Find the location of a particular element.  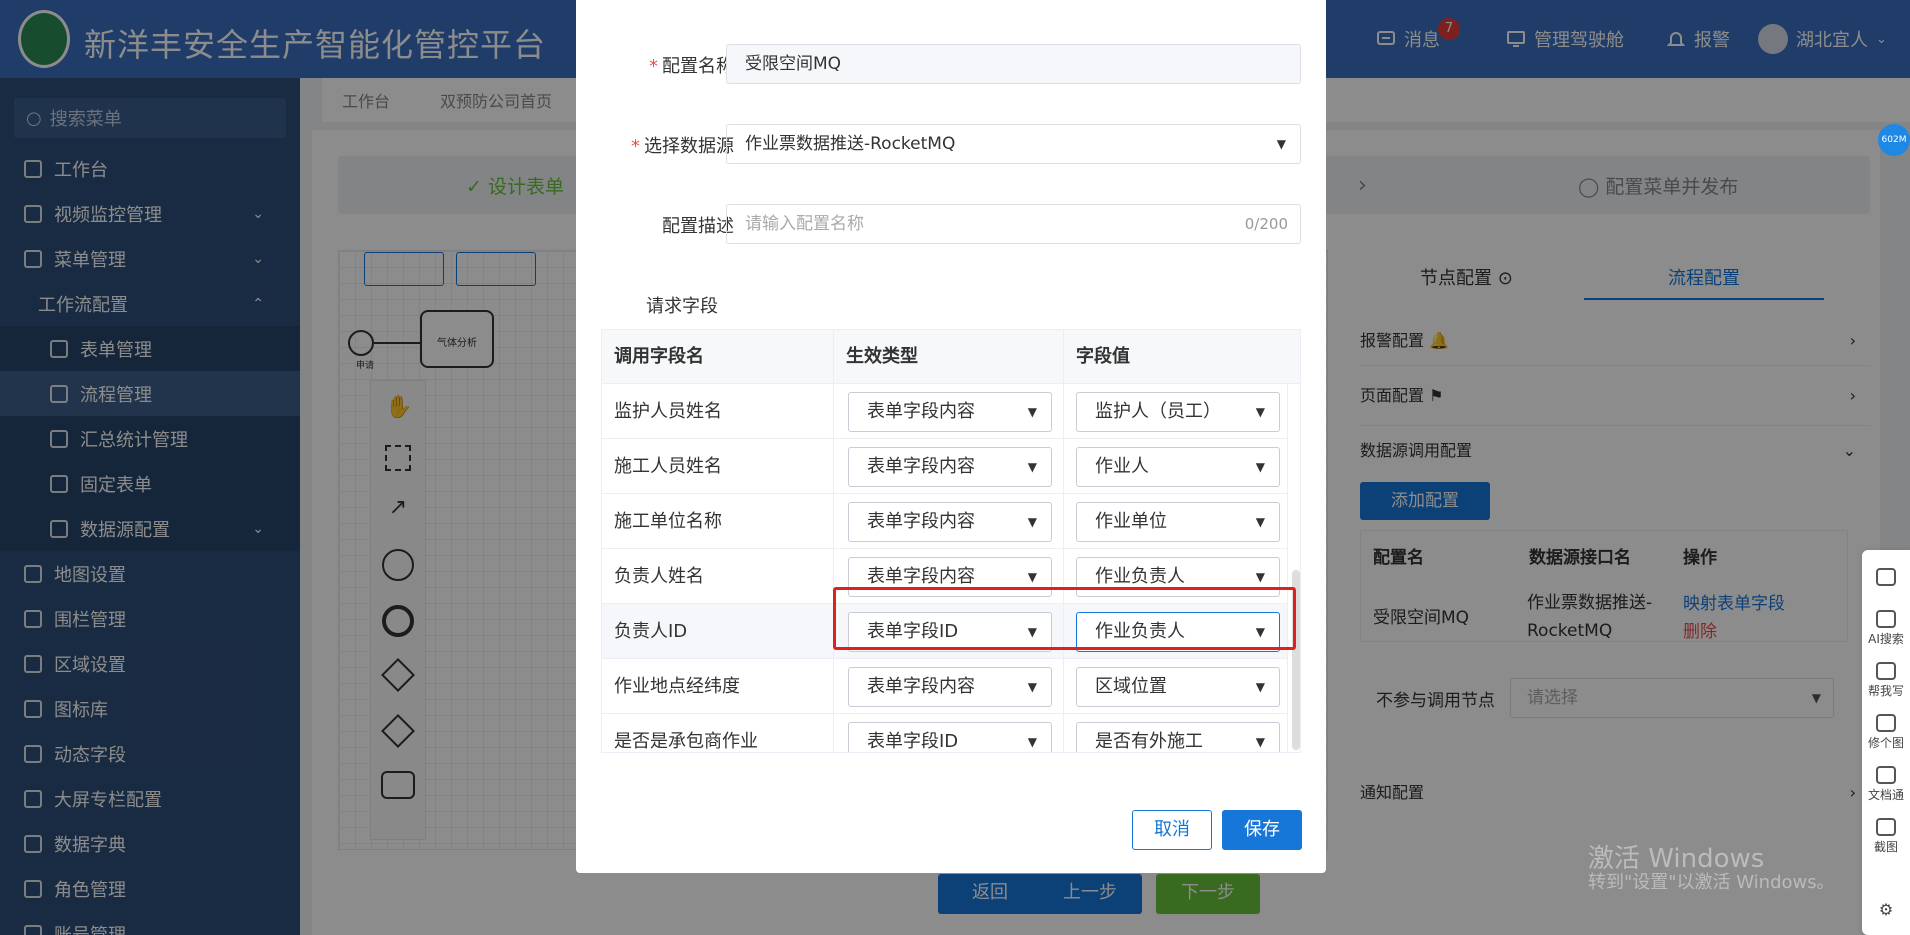

effect-type-cell: 表单字段ID ▼ is located at coordinates (949, 733).